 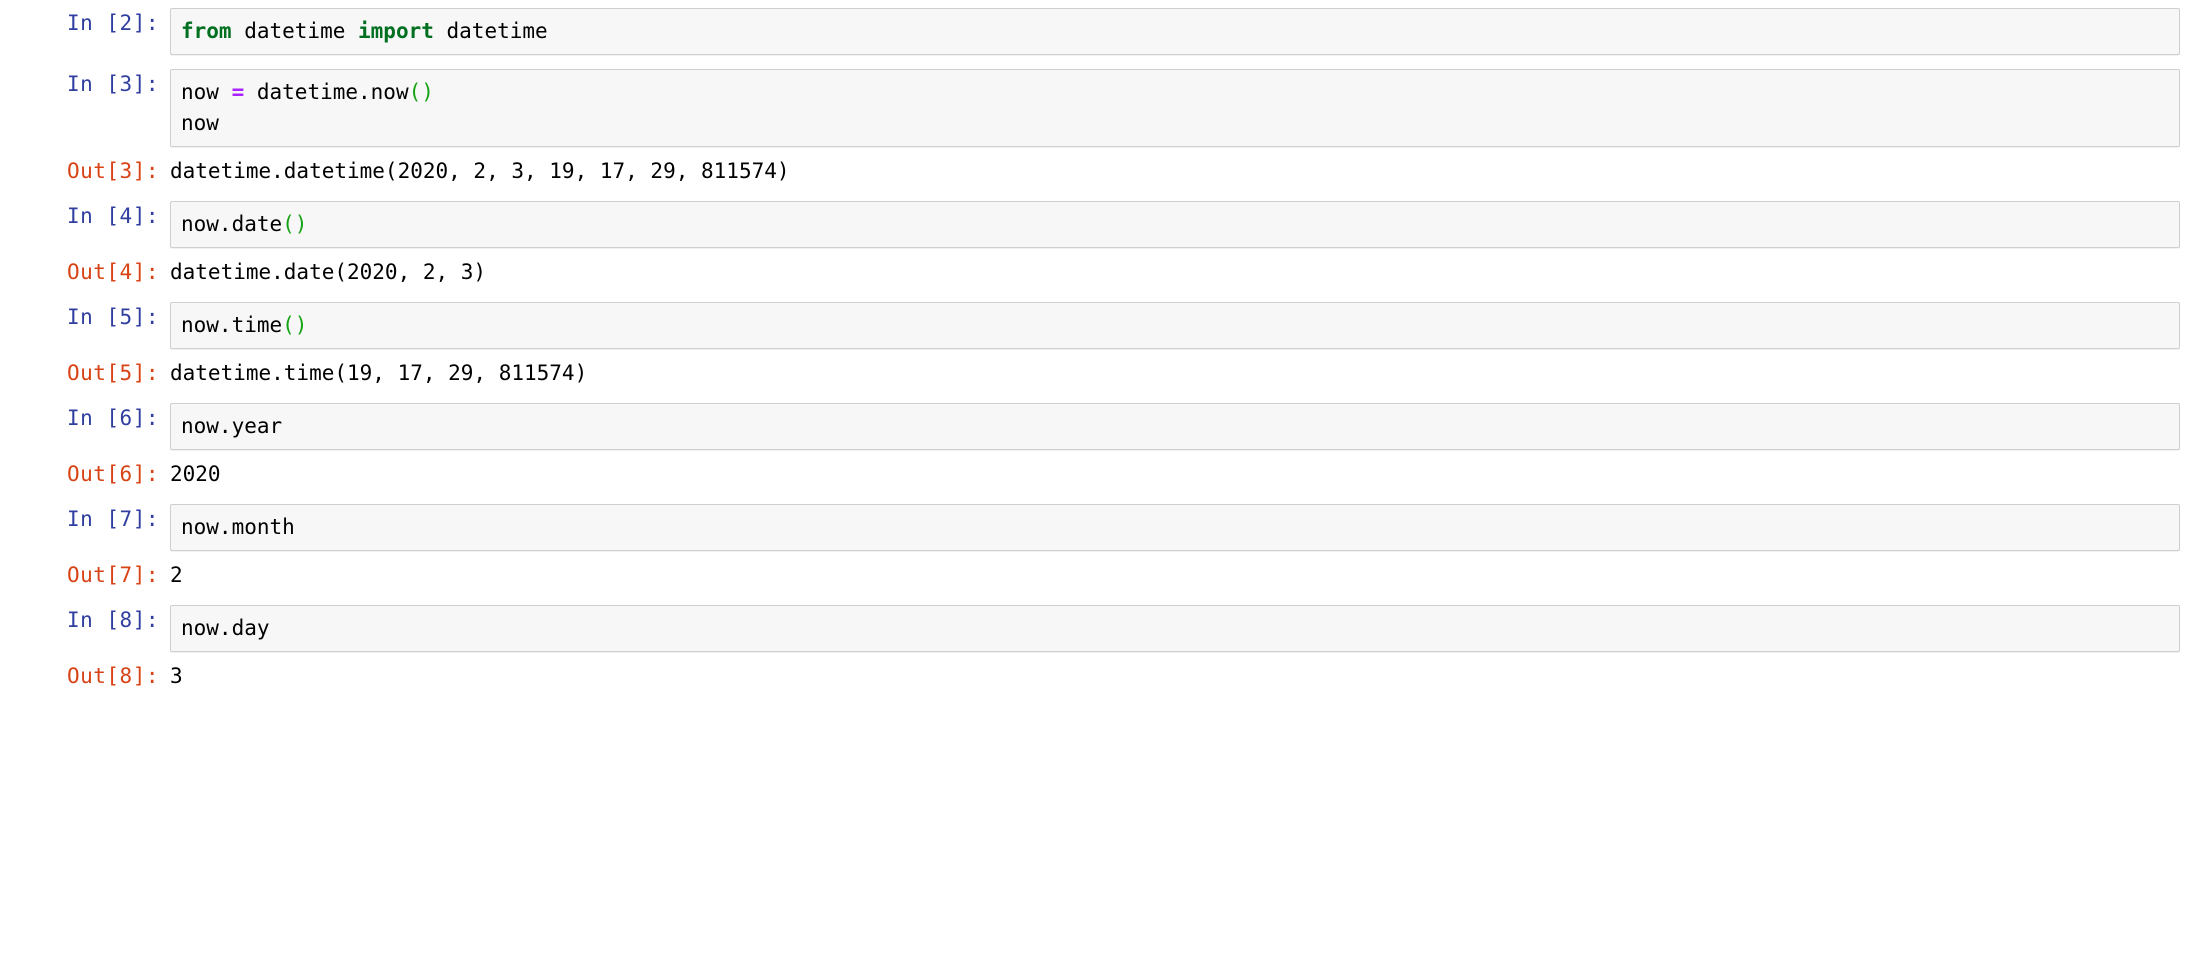 I want to click on code-line: now.month, so click(x=1175, y=527).